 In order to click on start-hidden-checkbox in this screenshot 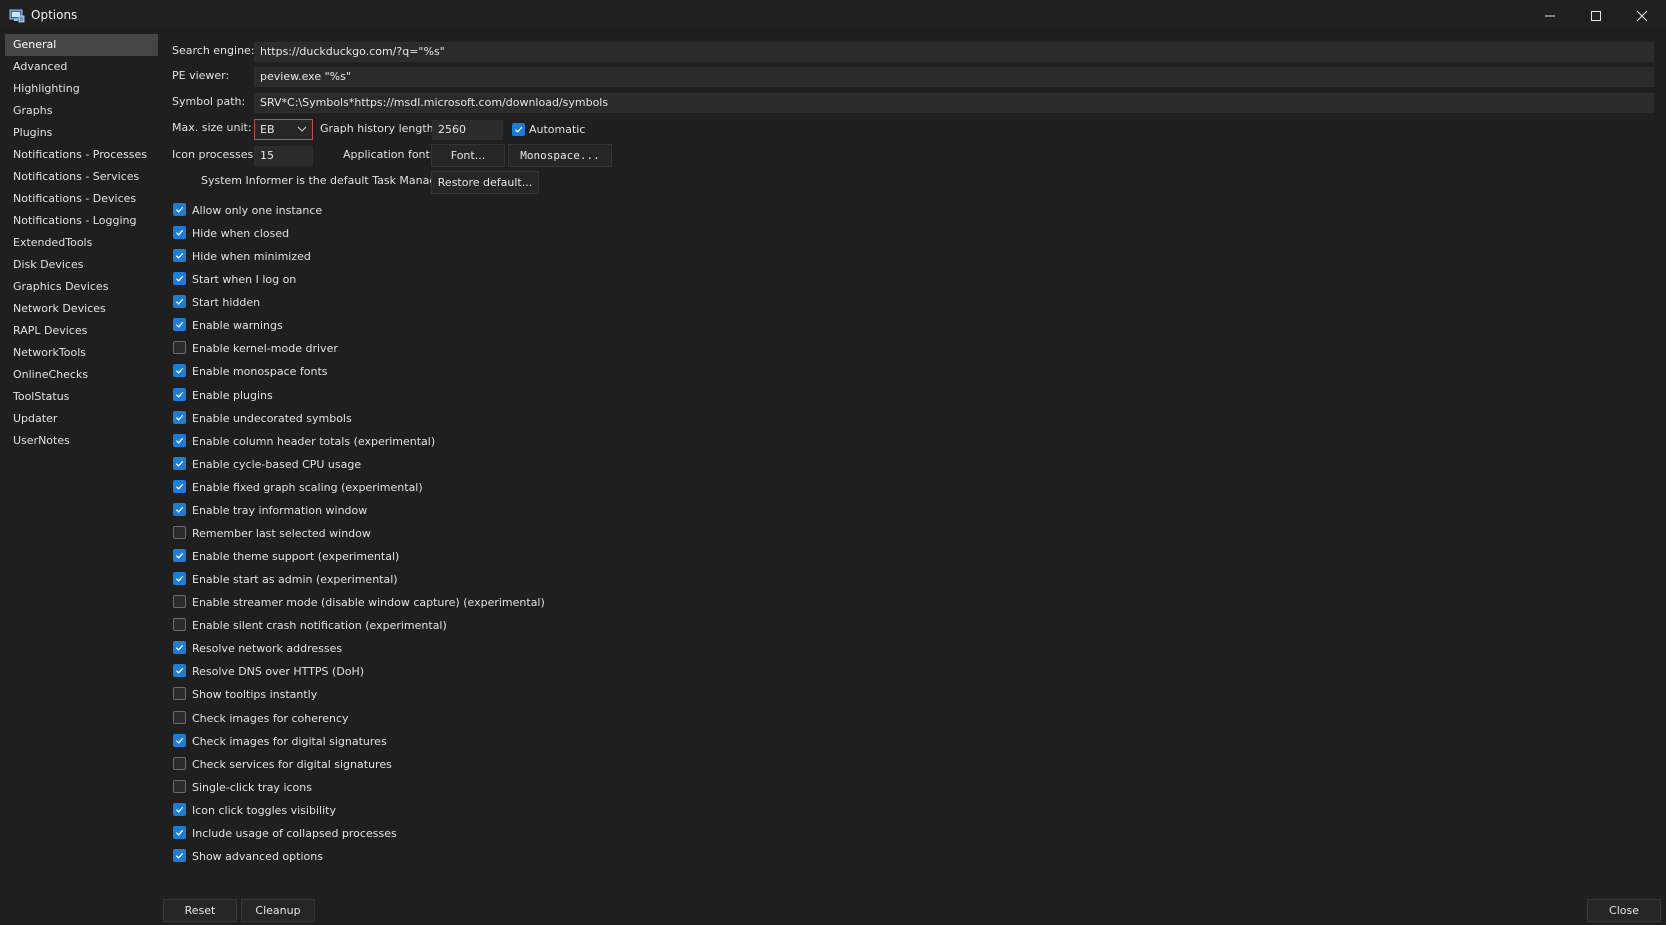, I will do `click(179, 301)`.